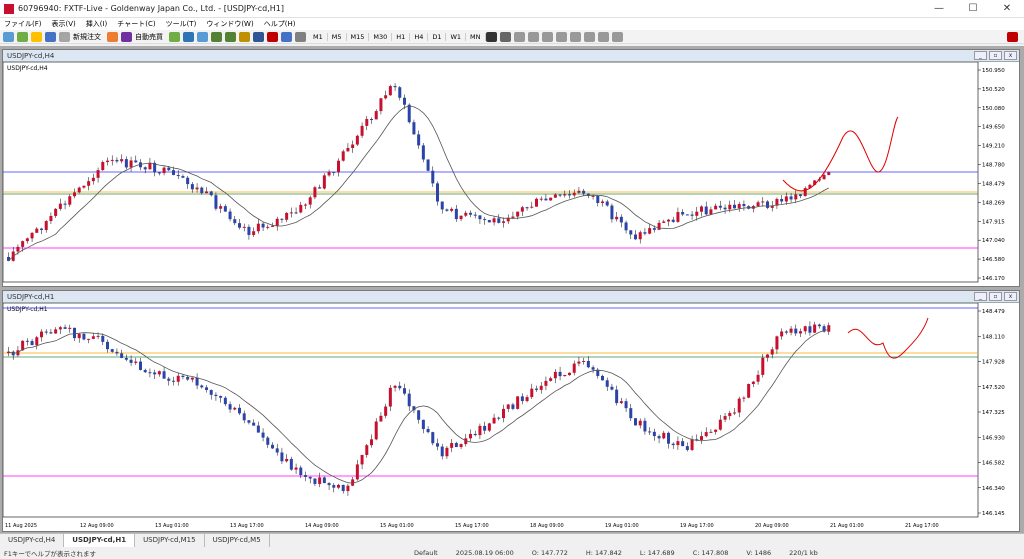  Describe the element at coordinates (50, 554) in the screenshot. I see `status-help: F1キーでヘルプが表示されます` at that location.